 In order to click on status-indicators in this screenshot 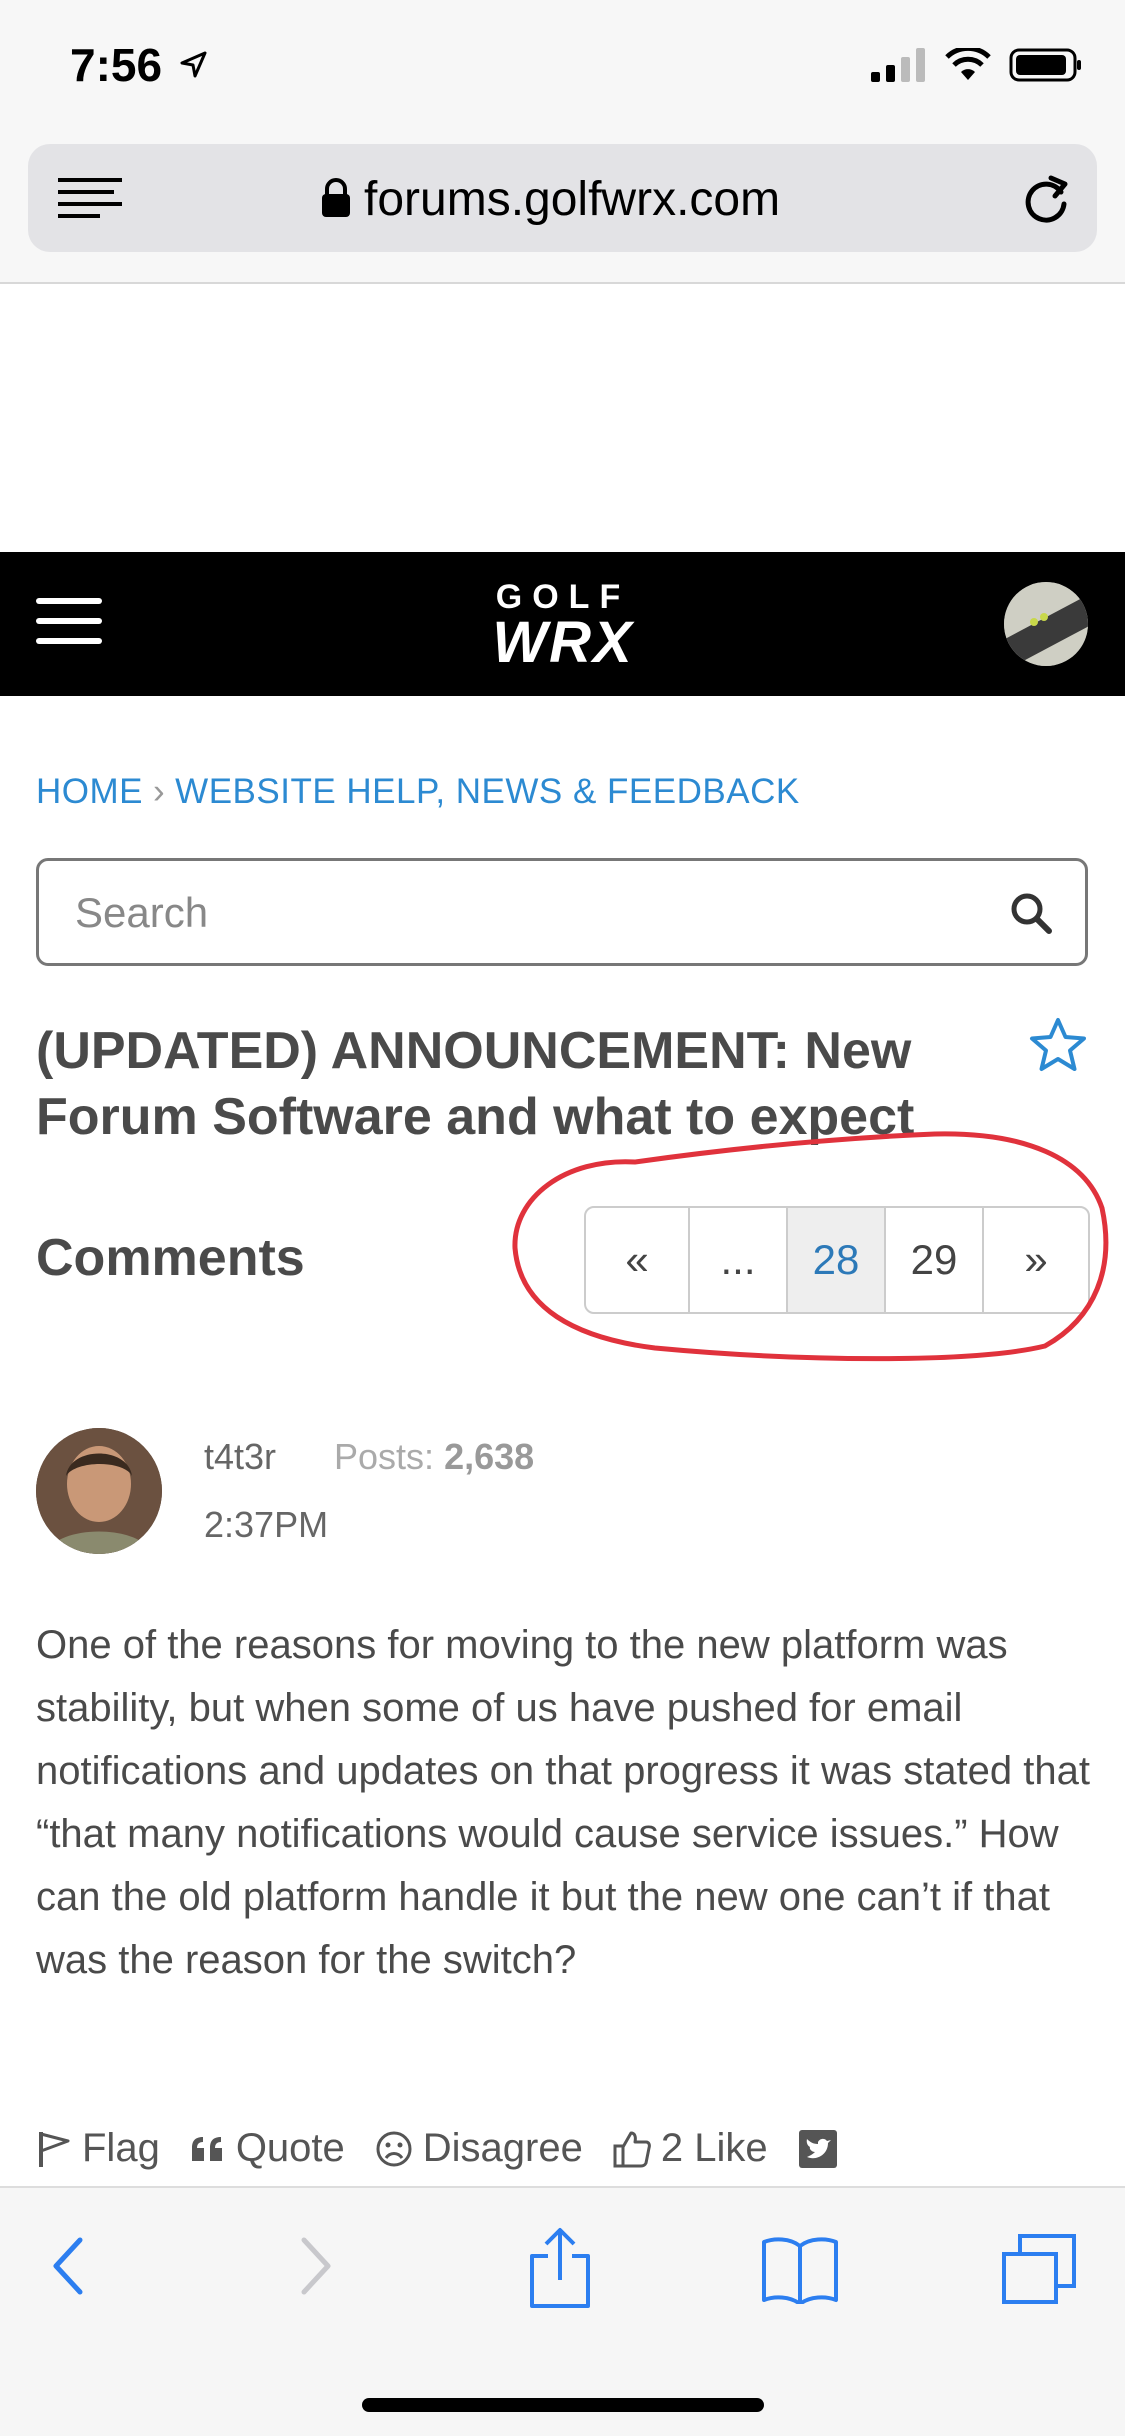, I will do `click(977, 65)`.